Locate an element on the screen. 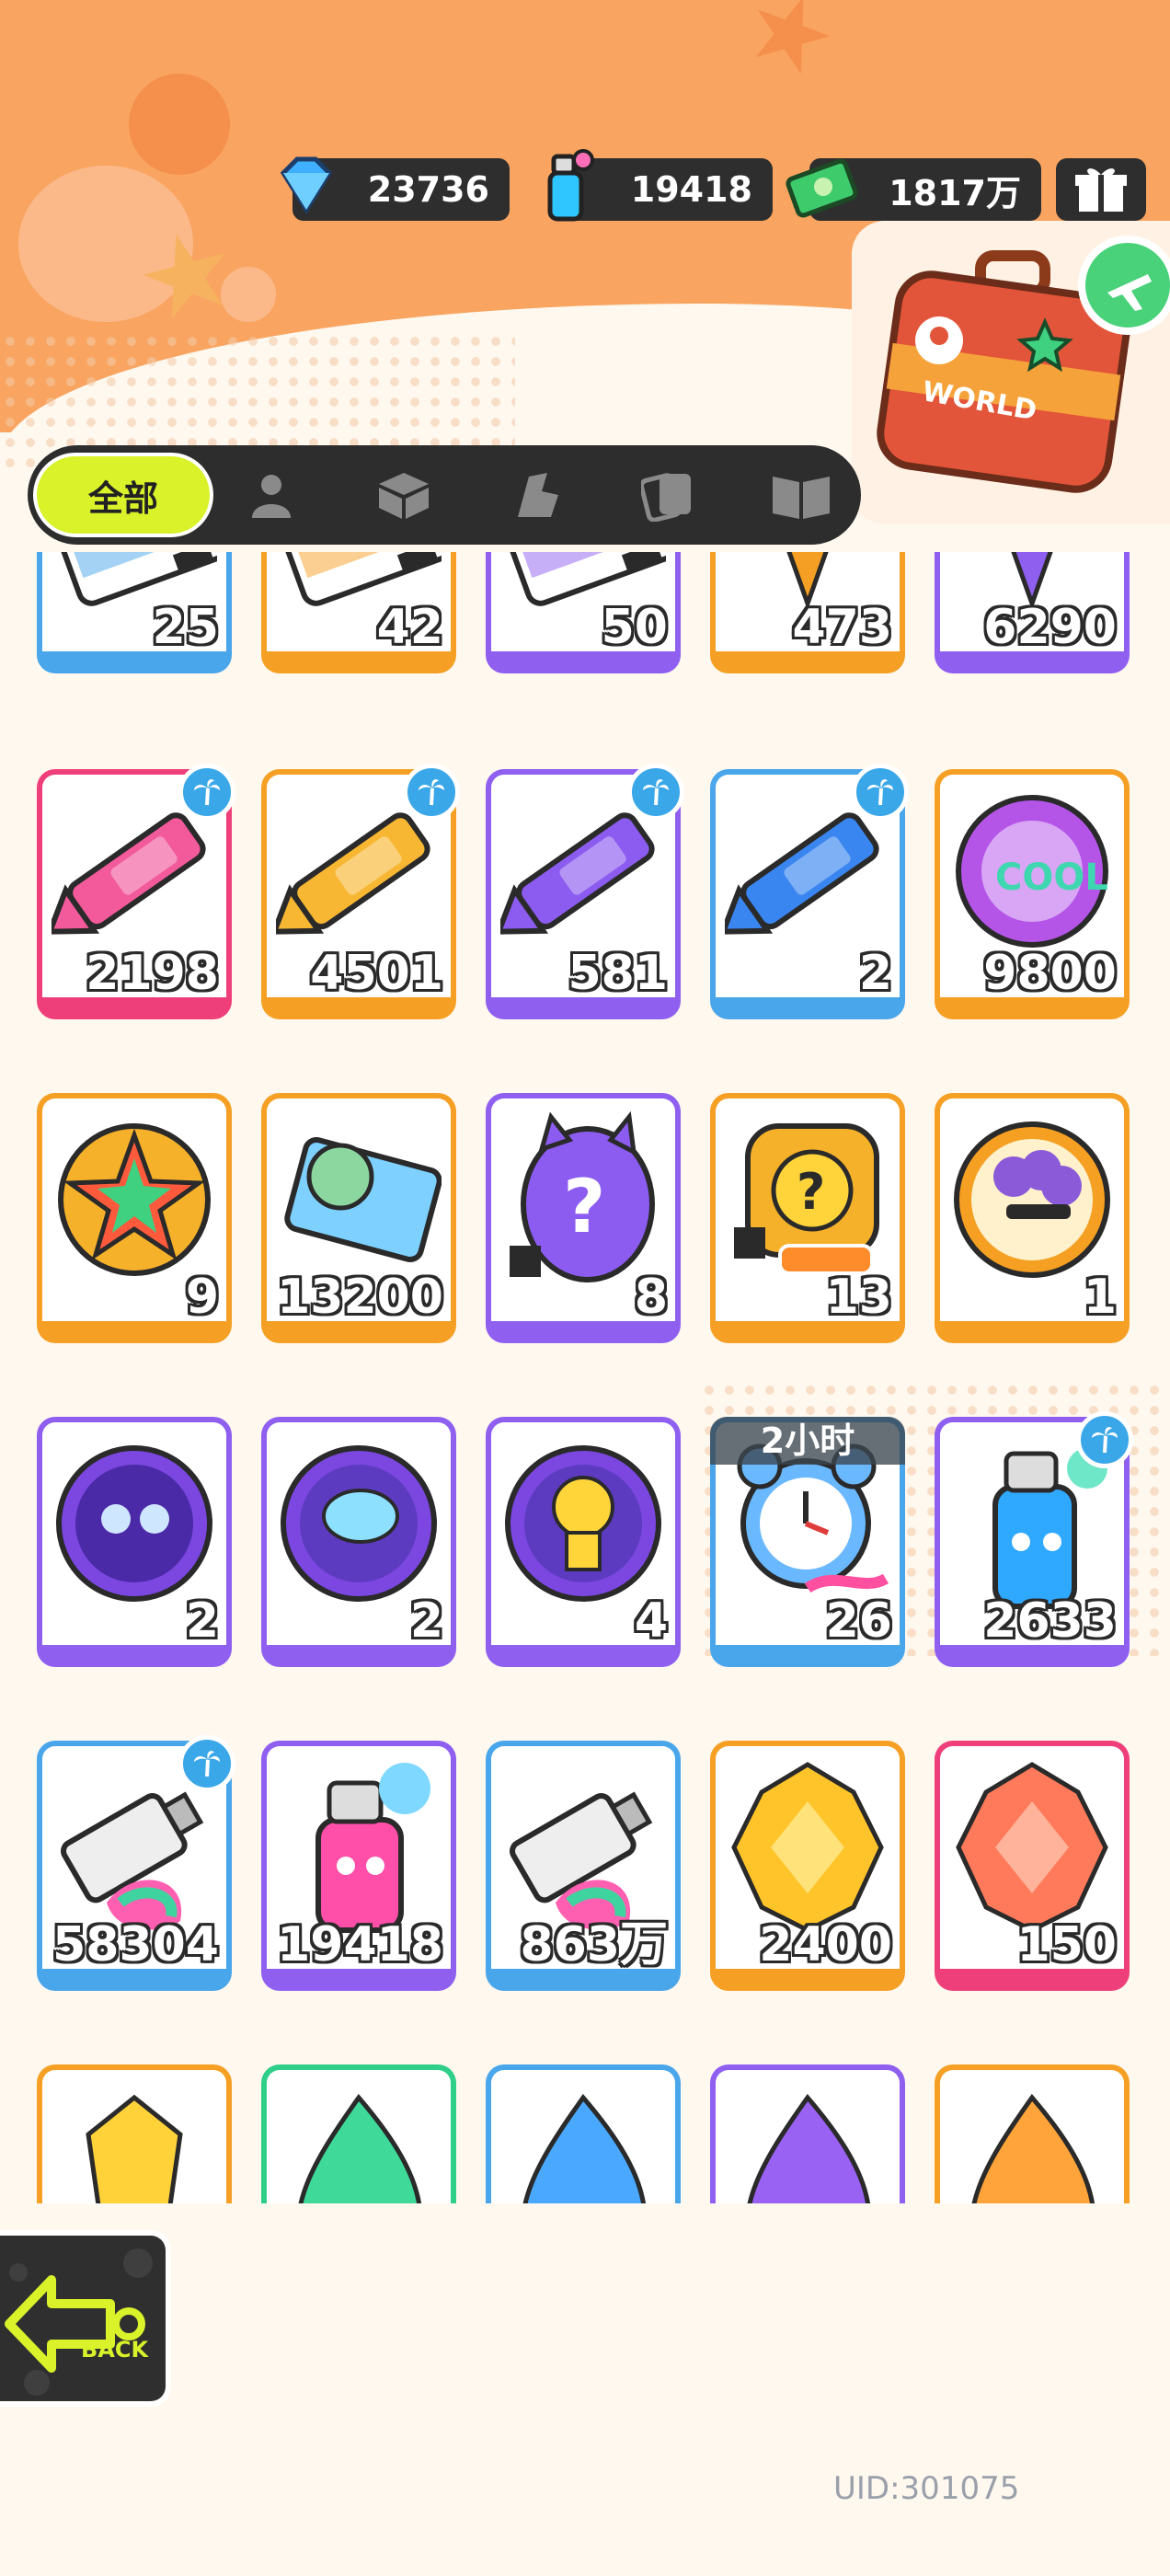 The height and width of the screenshot is (2576, 1170). inventory-item-spray-pink: 19418 is located at coordinates (358, 1866).